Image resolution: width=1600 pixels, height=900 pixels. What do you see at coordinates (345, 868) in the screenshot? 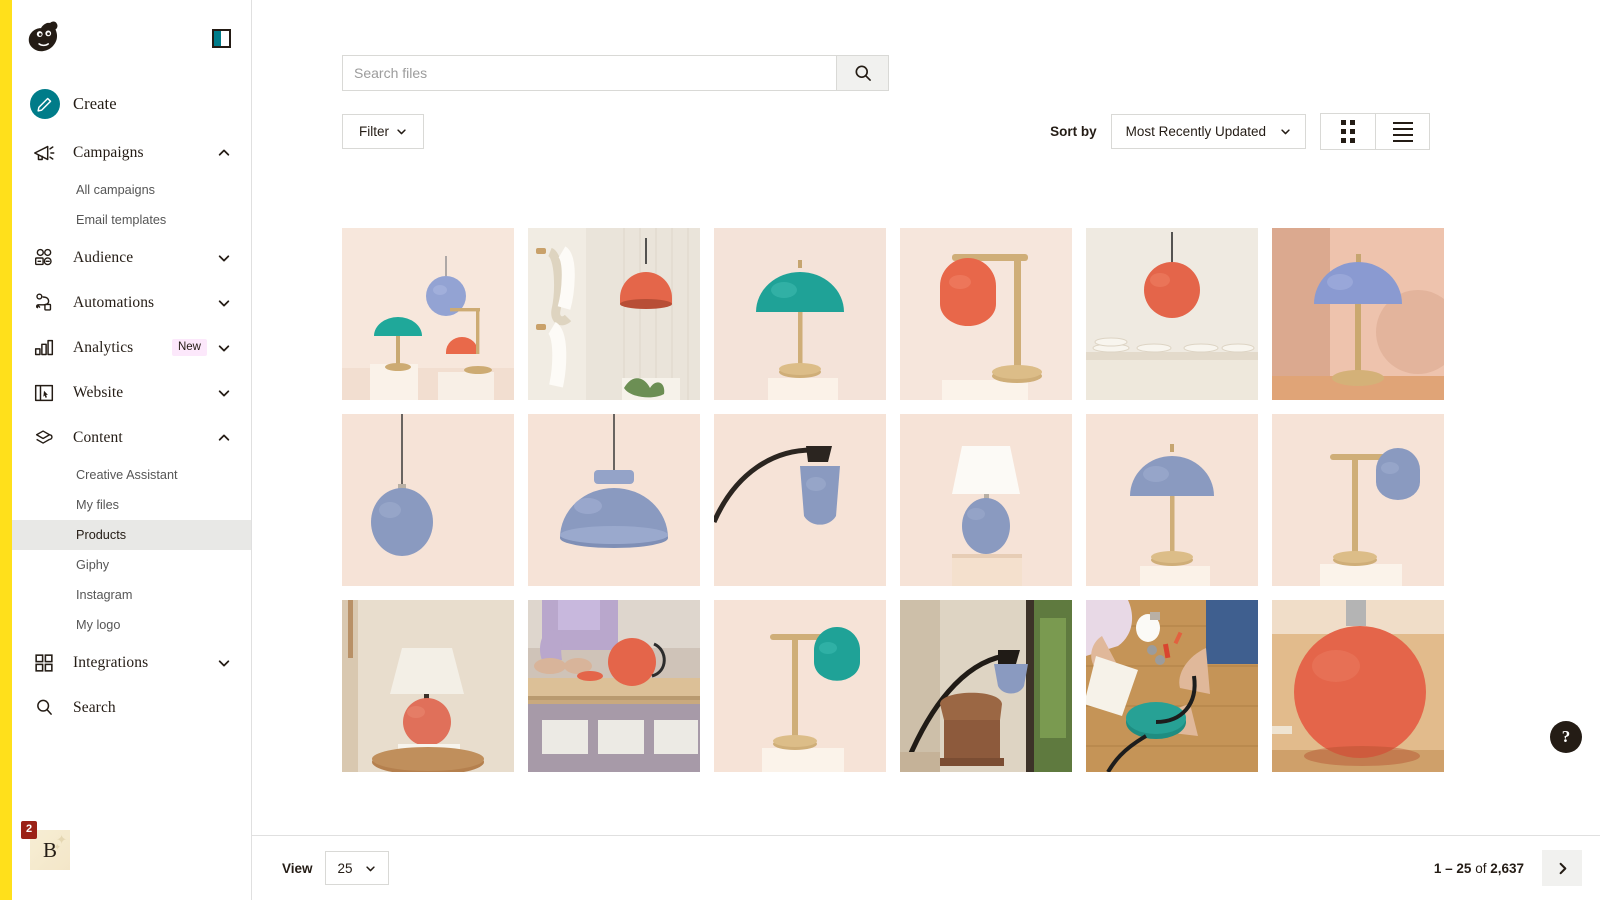
I see `per-page-value: 25` at bounding box center [345, 868].